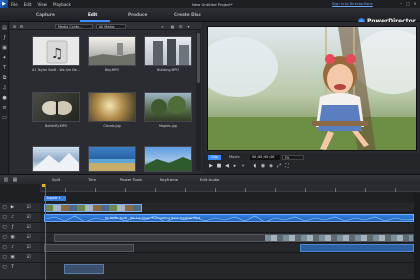 The image size is (420, 280). I want to click on power-tools-button: Power Tools, so click(131, 179).